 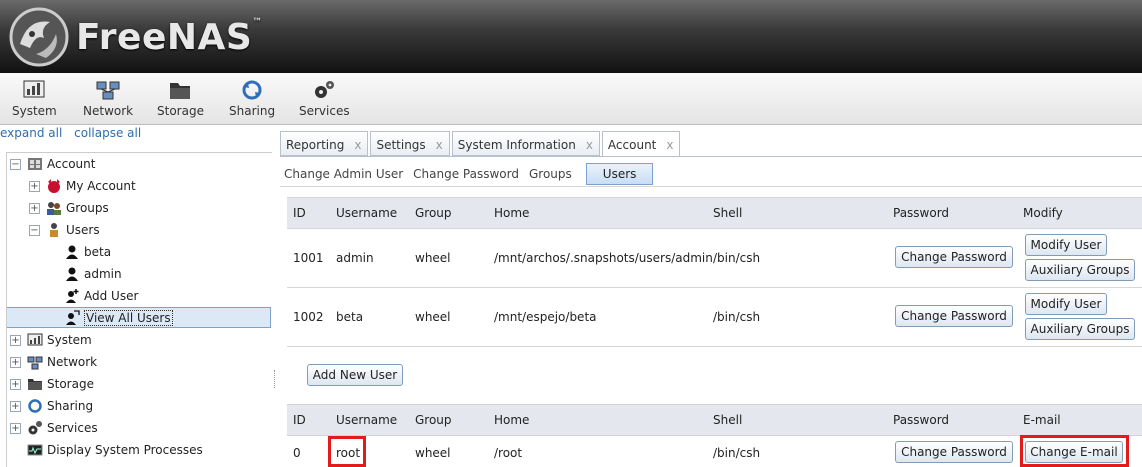 What do you see at coordinates (308, 258) in the screenshot?
I see `cell-id: 1001` at bounding box center [308, 258].